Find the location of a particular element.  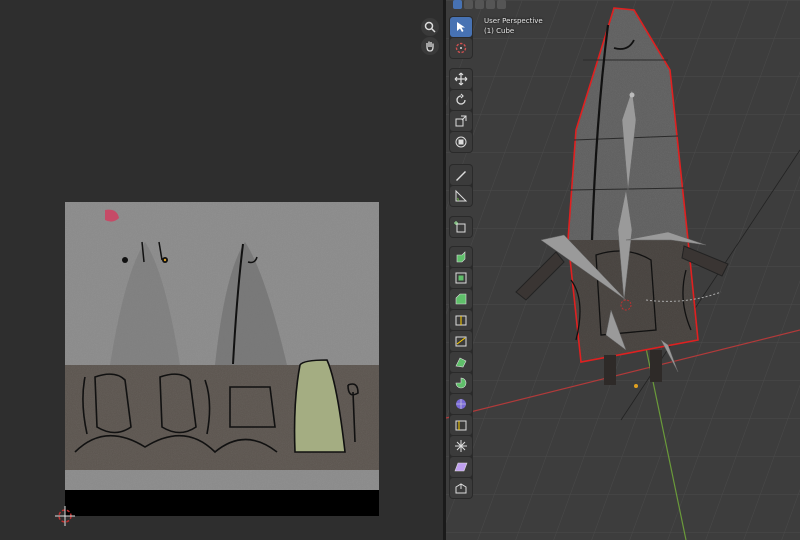

scale-tool is located at coordinates (461, 121).